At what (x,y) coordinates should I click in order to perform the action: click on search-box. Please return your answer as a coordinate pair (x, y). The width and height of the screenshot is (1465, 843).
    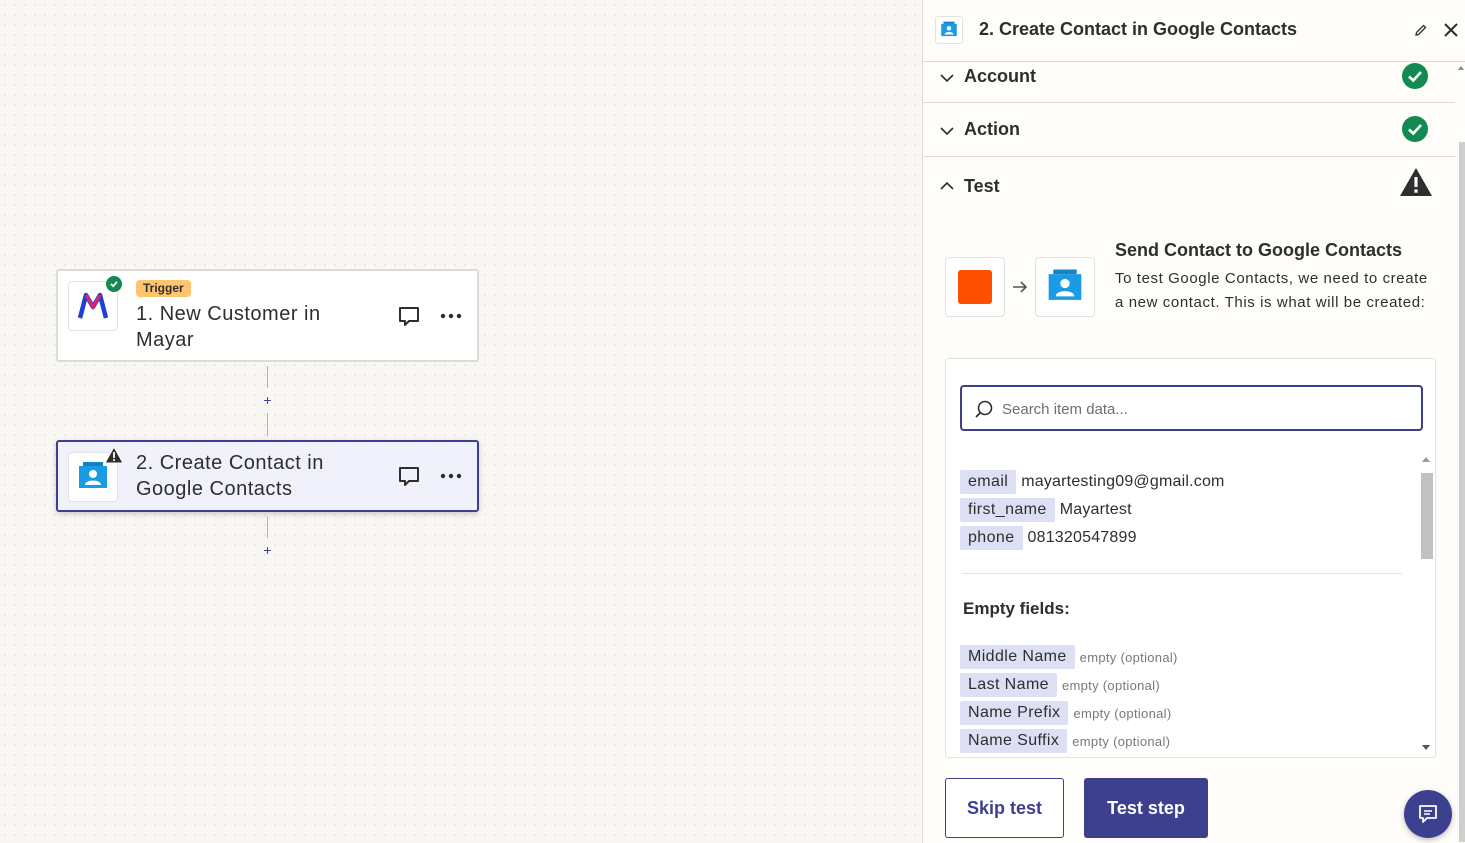
    Looking at the image, I should click on (1191, 408).